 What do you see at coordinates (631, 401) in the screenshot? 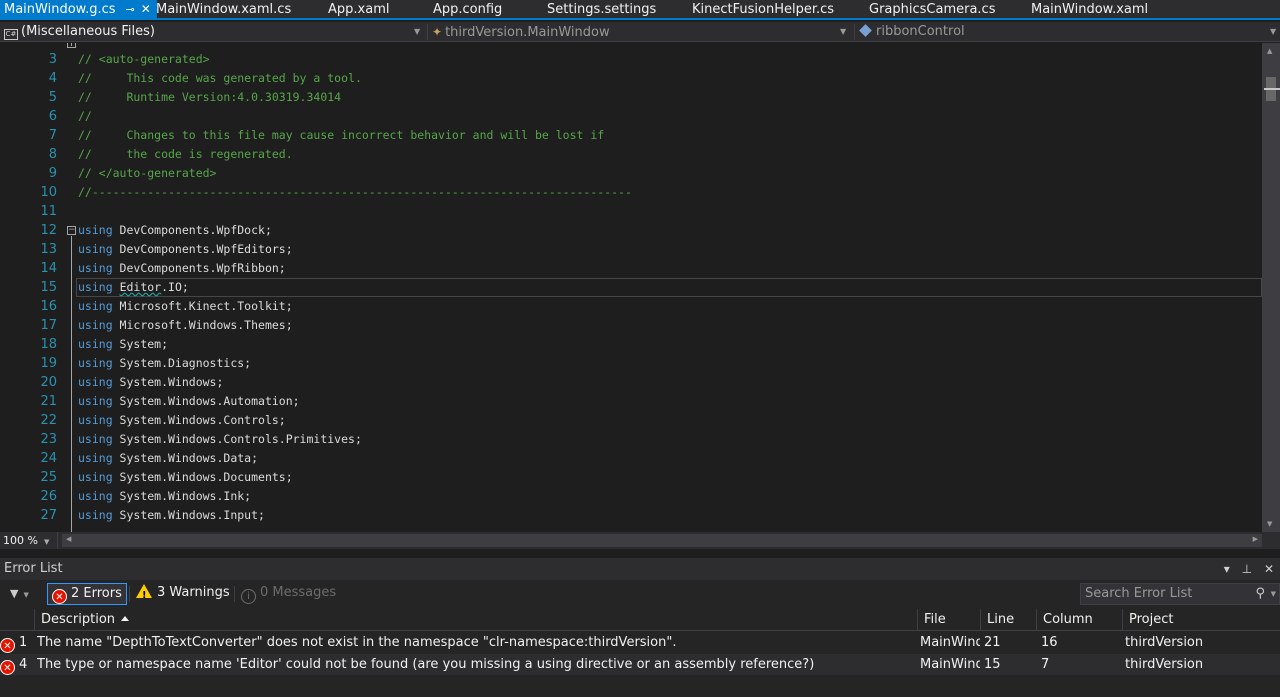
I see `code-line: 21 using System.Windows.Automation;` at bounding box center [631, 401].